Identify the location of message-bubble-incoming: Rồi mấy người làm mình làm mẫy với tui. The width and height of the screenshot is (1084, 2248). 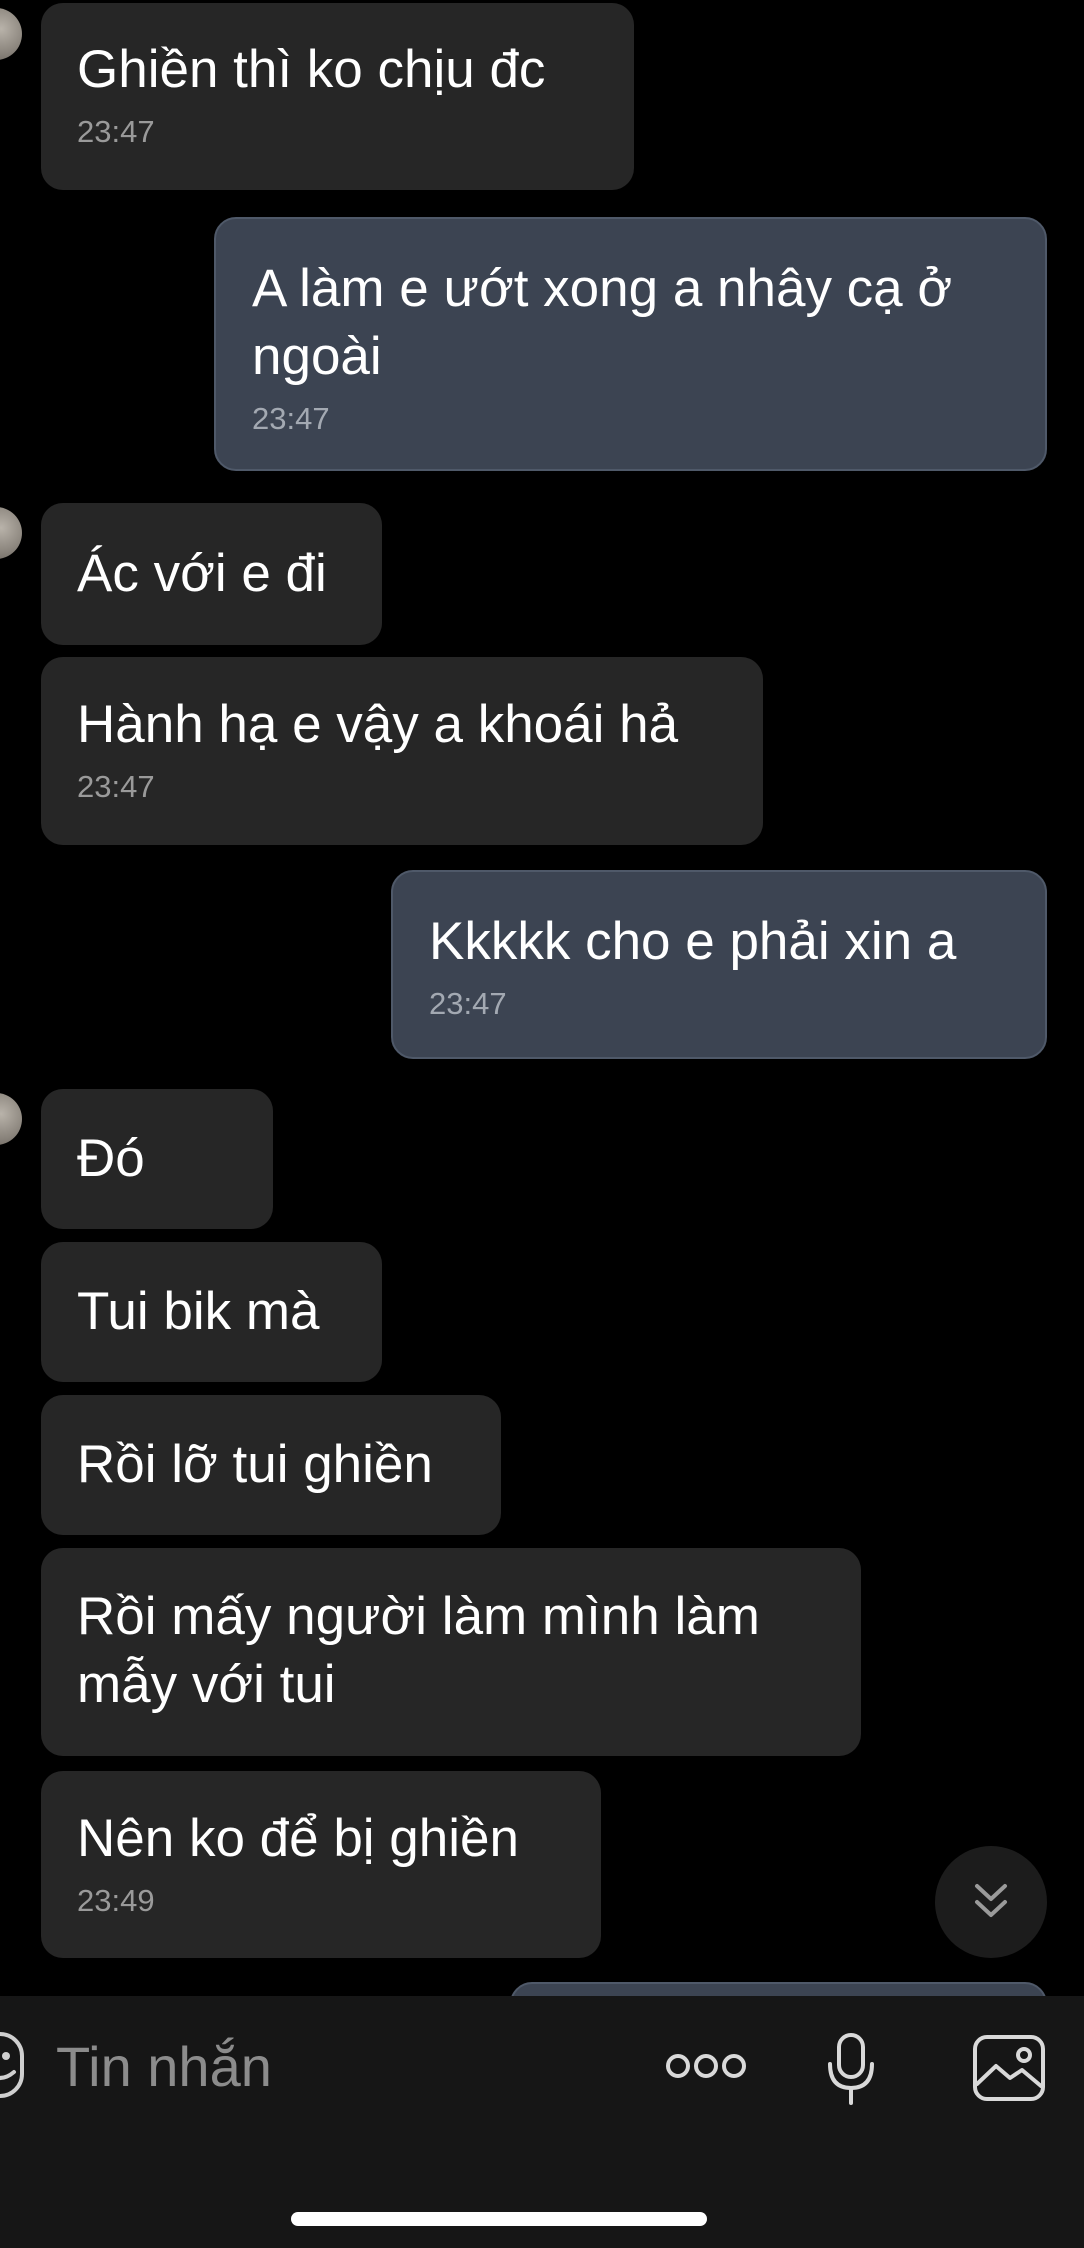
(451, 1652).